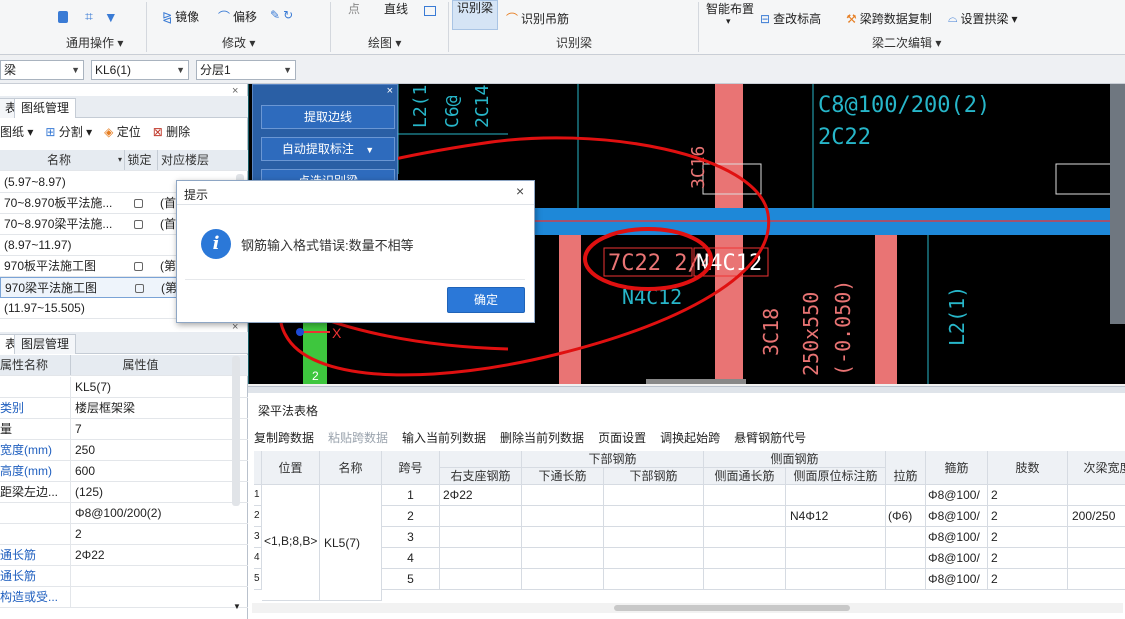 This screenshot has height=619, width=1125. I want to click on property-row: 宽度(mm) 250, so click(124, 450).